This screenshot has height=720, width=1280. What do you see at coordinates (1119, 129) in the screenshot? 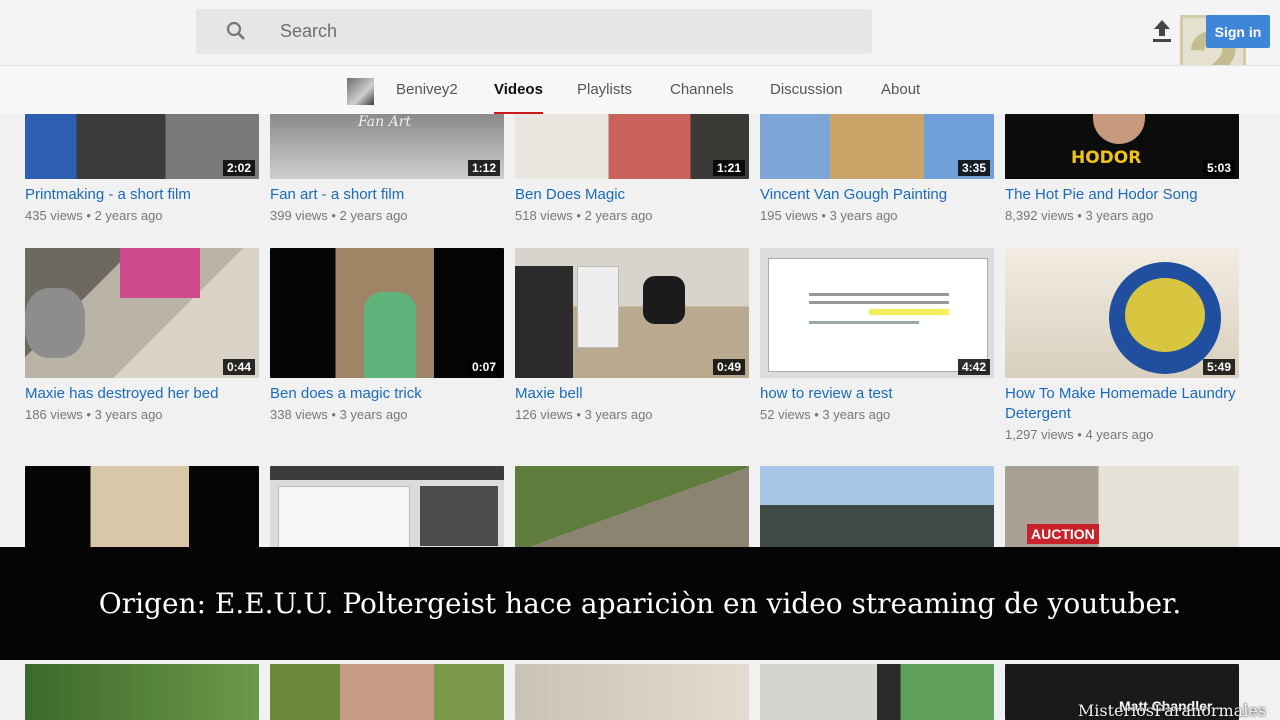
I see `thumb-face` at bounding box center [1119, 129].